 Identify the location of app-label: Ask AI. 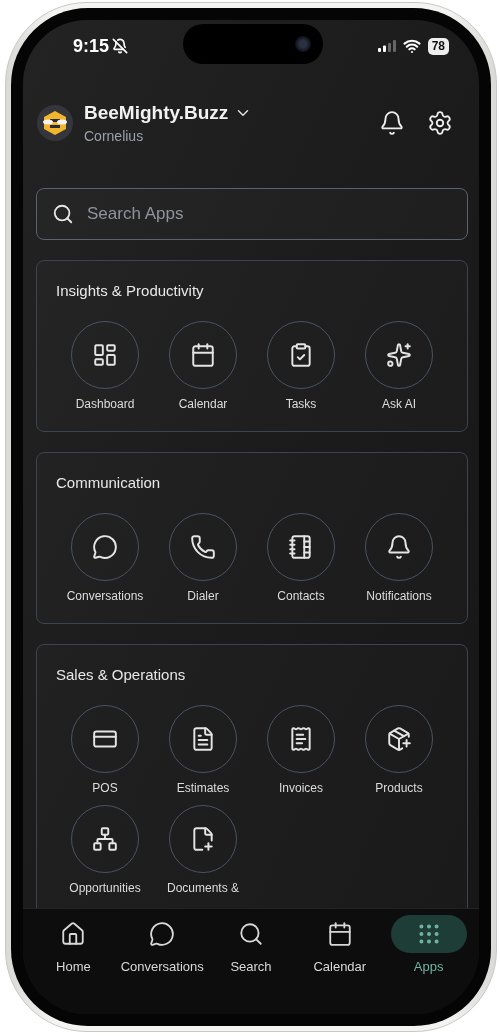
(399, 404).